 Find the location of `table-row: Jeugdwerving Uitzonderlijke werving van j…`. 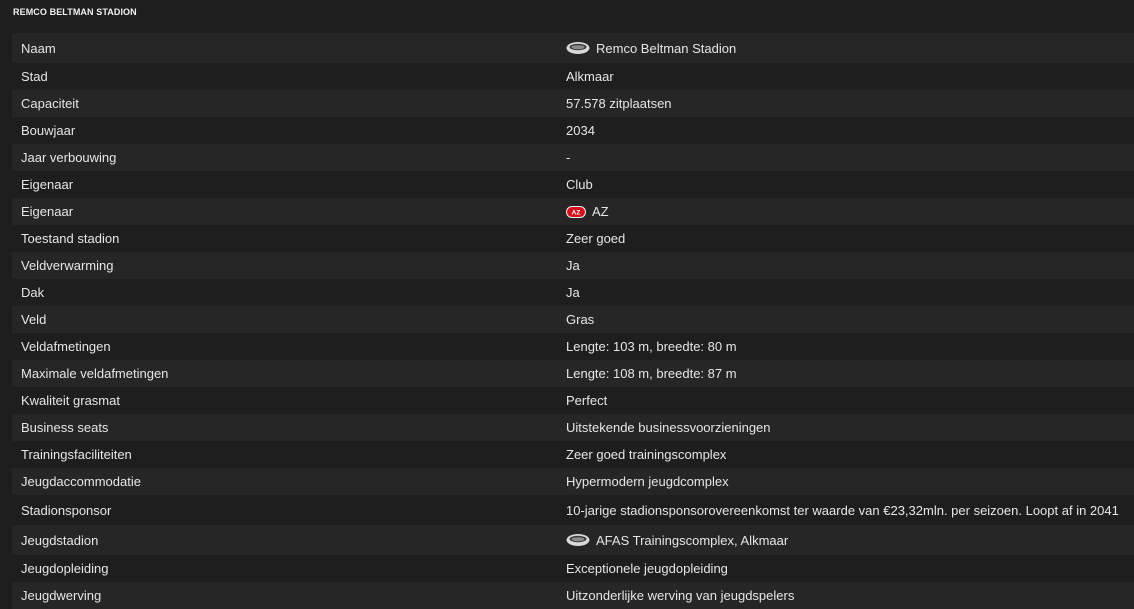

table-row: Jeugdwerving Uitzonderlijke werving van j… is located at coordinates (573, 595).